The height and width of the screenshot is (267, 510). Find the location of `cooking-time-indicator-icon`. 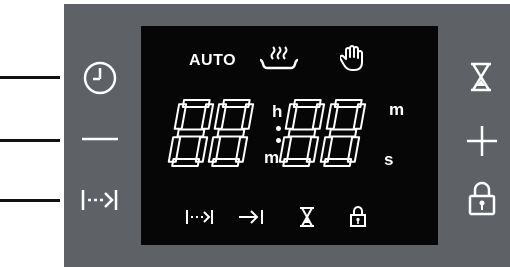

cooking-time-indicator-icon is located at coordinates (200, 217).